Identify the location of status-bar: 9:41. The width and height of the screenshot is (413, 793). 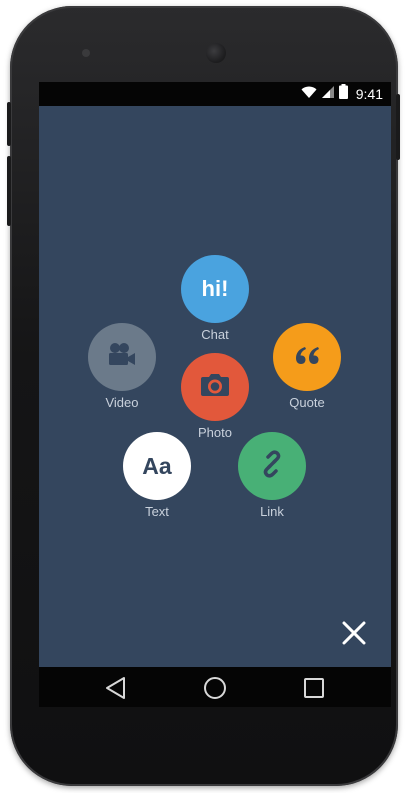
(215, 94).